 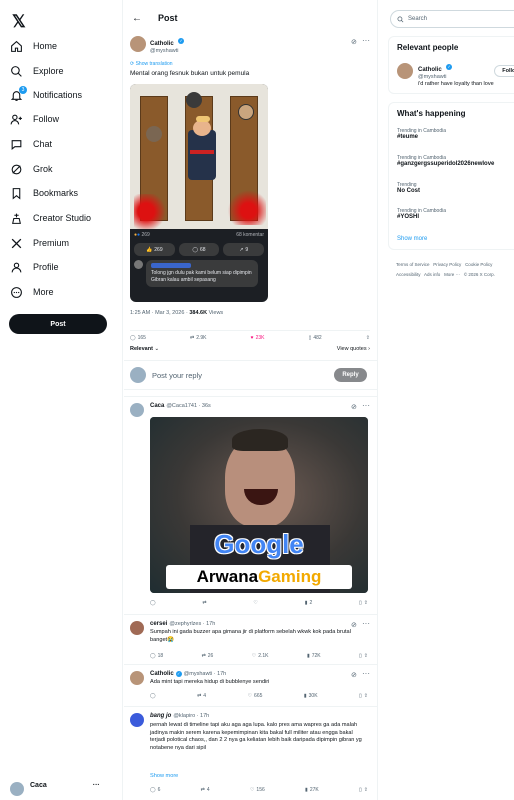 I want to click on footer-link: More ···, so click(x=452, y=274).